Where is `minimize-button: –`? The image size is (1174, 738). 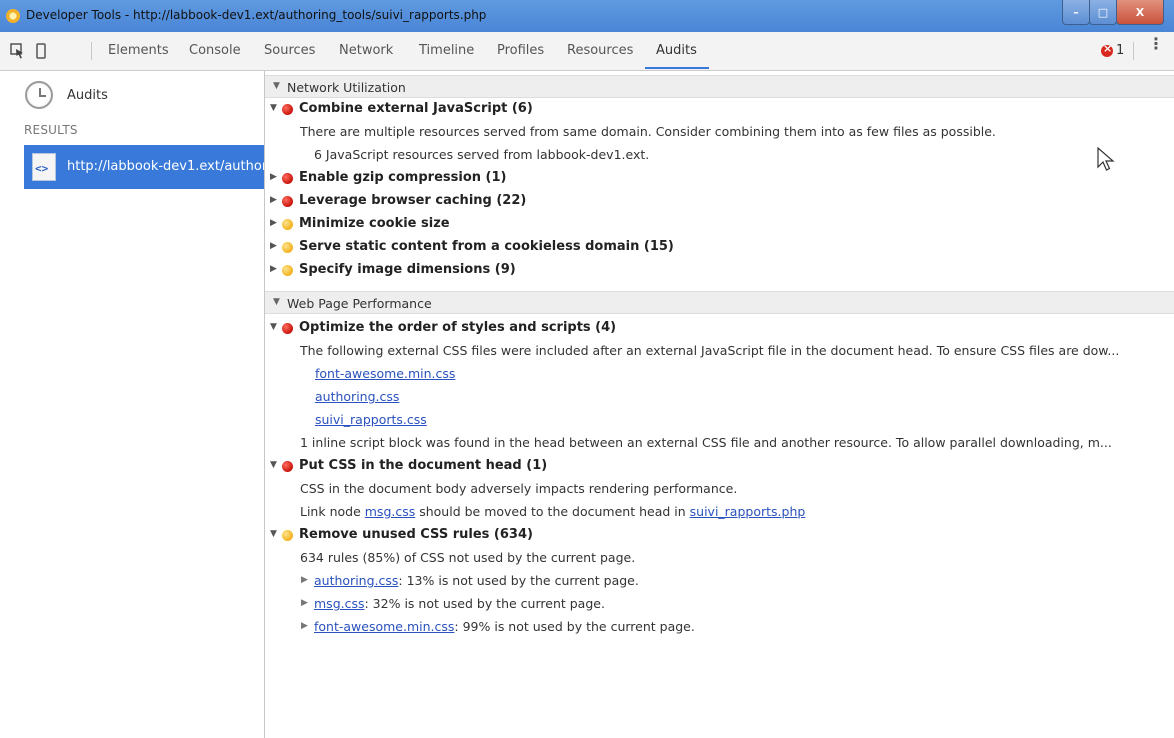 minimize-button: – is located at coordinates (1076, 12).